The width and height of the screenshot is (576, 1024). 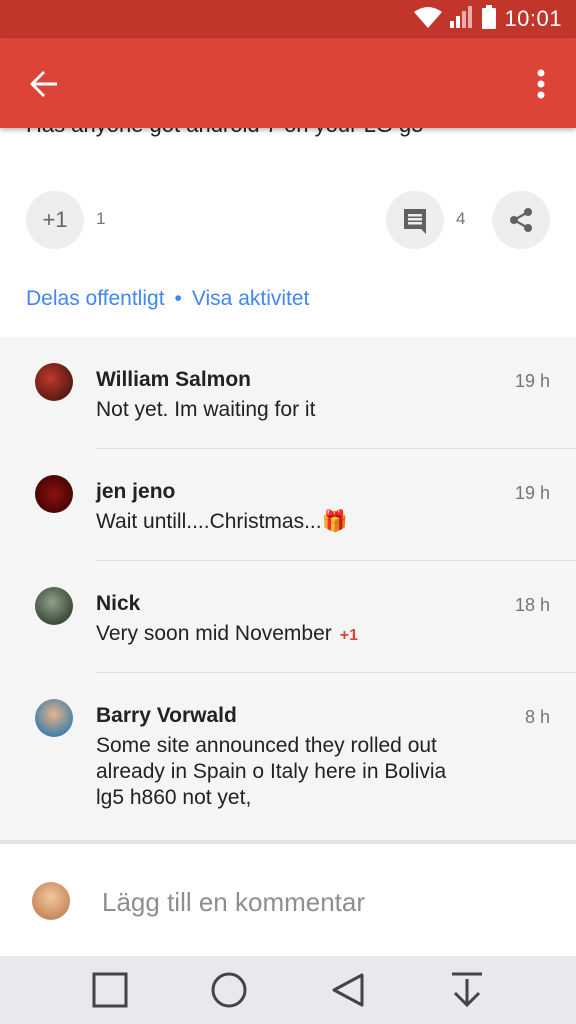 I want to click on status-bar: 10:01, so click(x=288, y=19).